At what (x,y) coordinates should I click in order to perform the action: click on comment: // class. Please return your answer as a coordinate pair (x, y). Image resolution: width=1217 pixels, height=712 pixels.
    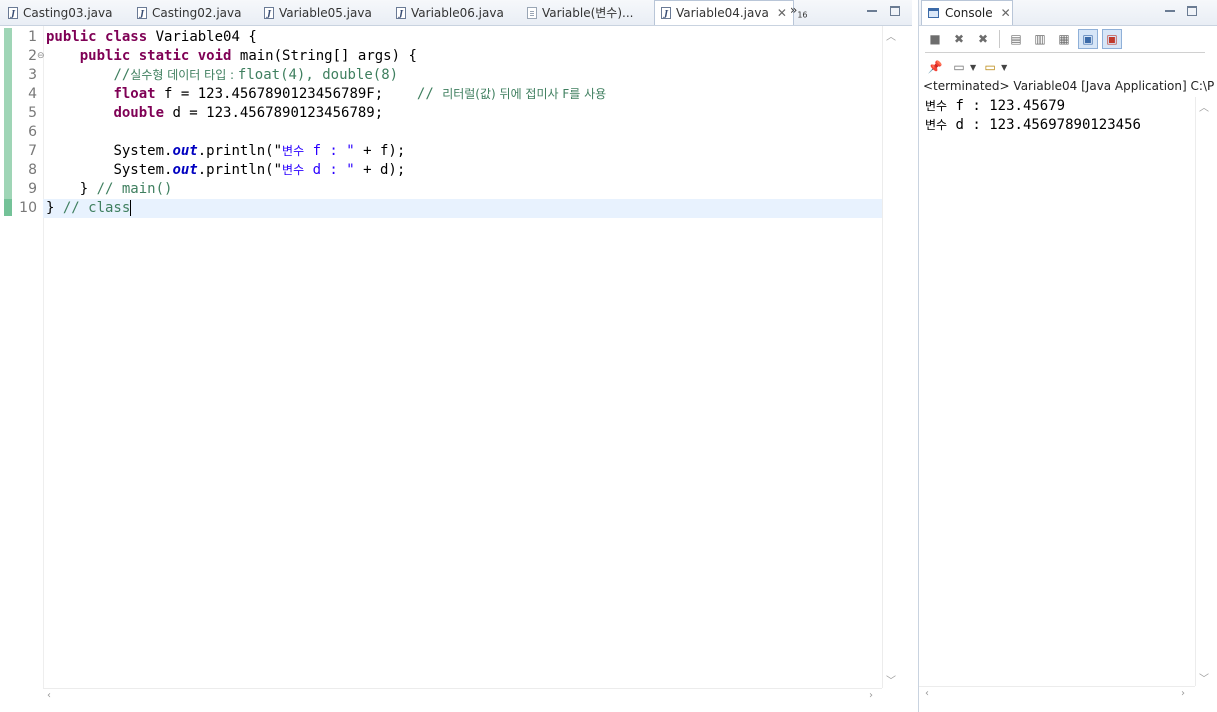
    Looking at the image, I should click on (96, 208).